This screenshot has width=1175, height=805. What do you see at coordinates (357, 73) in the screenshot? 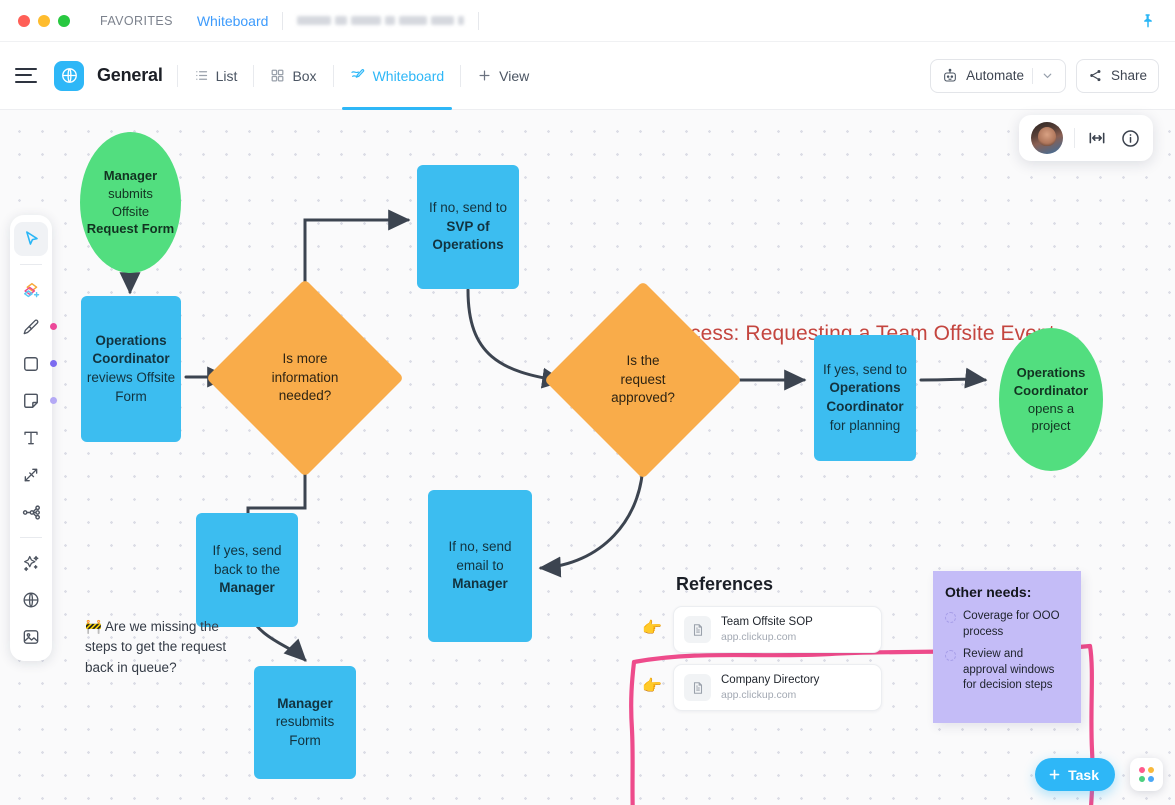
I see `whiteboard-icon` at bounding box center [357, 73].